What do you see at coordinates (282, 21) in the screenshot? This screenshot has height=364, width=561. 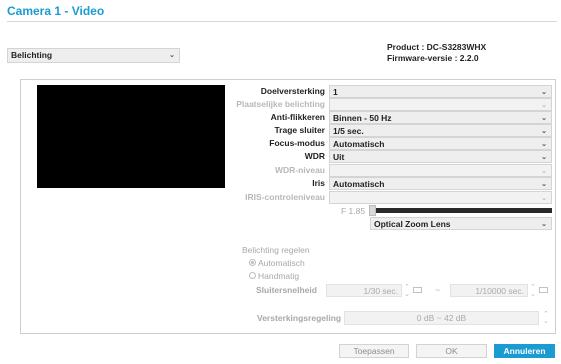 I see `title-divider` at bounding box center [282, 21].